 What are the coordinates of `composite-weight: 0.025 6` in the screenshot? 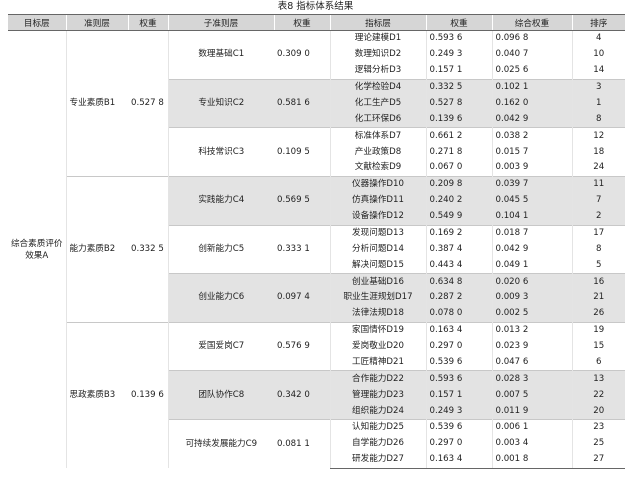 It's located at (531, 71).